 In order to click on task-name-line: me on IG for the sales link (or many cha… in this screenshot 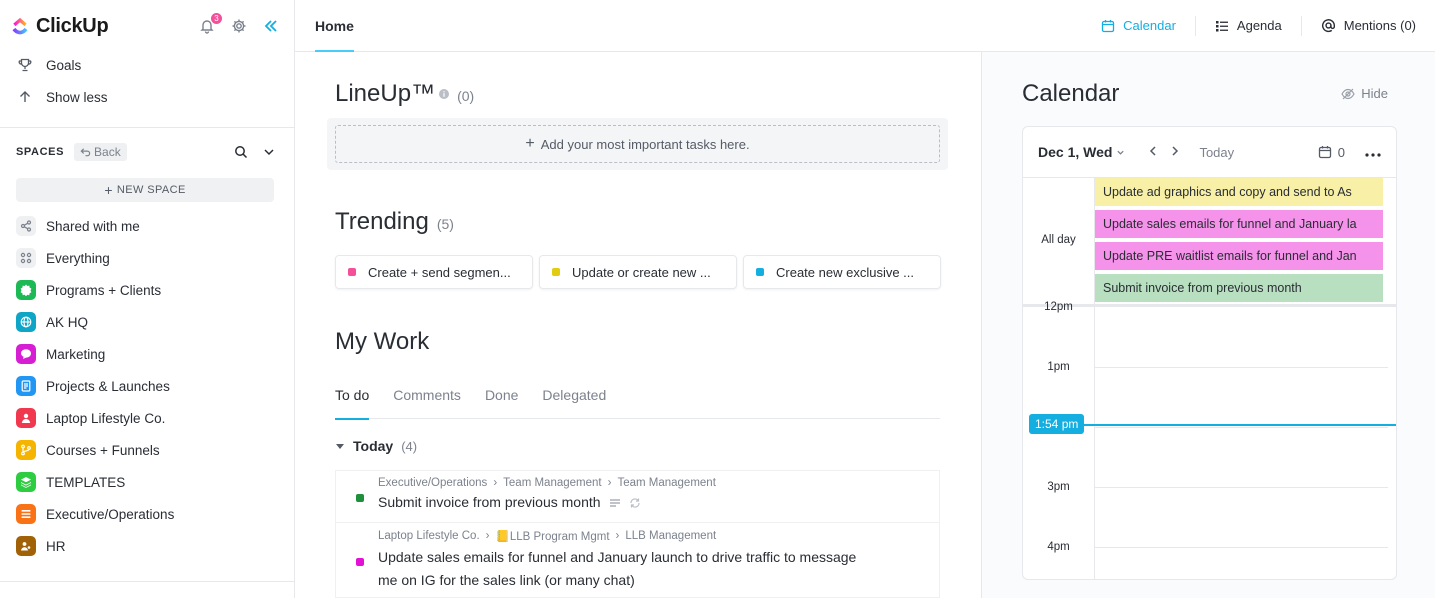, I will do `click(506, 580)`.